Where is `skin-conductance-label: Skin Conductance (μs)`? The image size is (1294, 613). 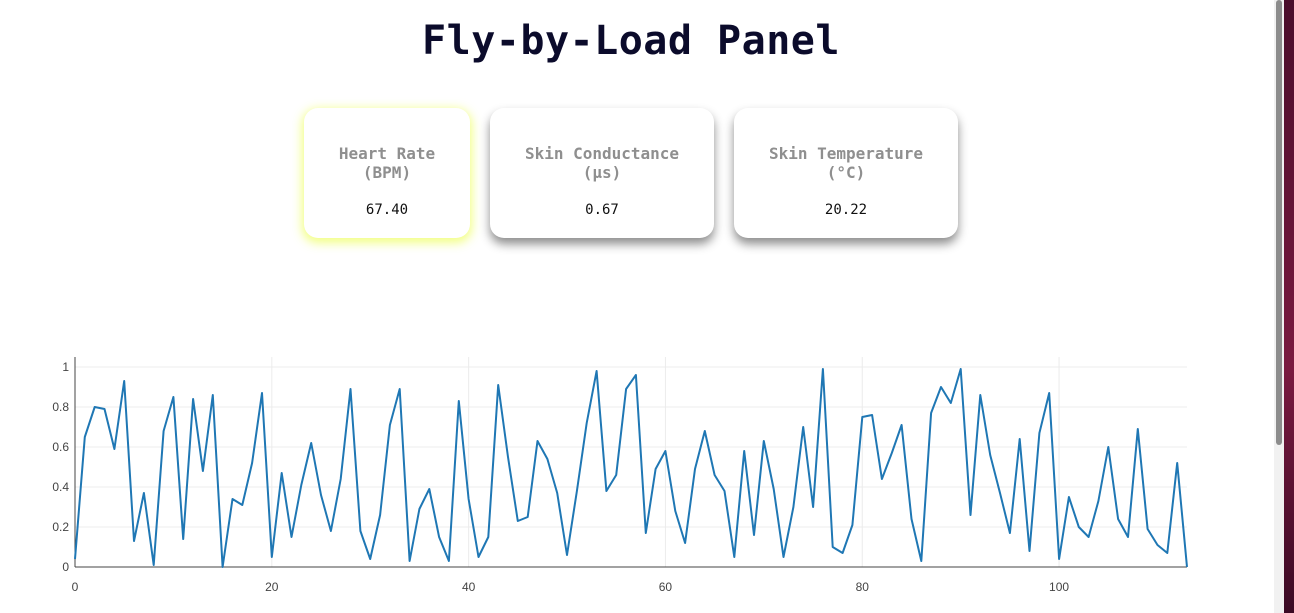
skin-conductance-label: Skin Conductance (μs) is located at coordinates (602, 163).